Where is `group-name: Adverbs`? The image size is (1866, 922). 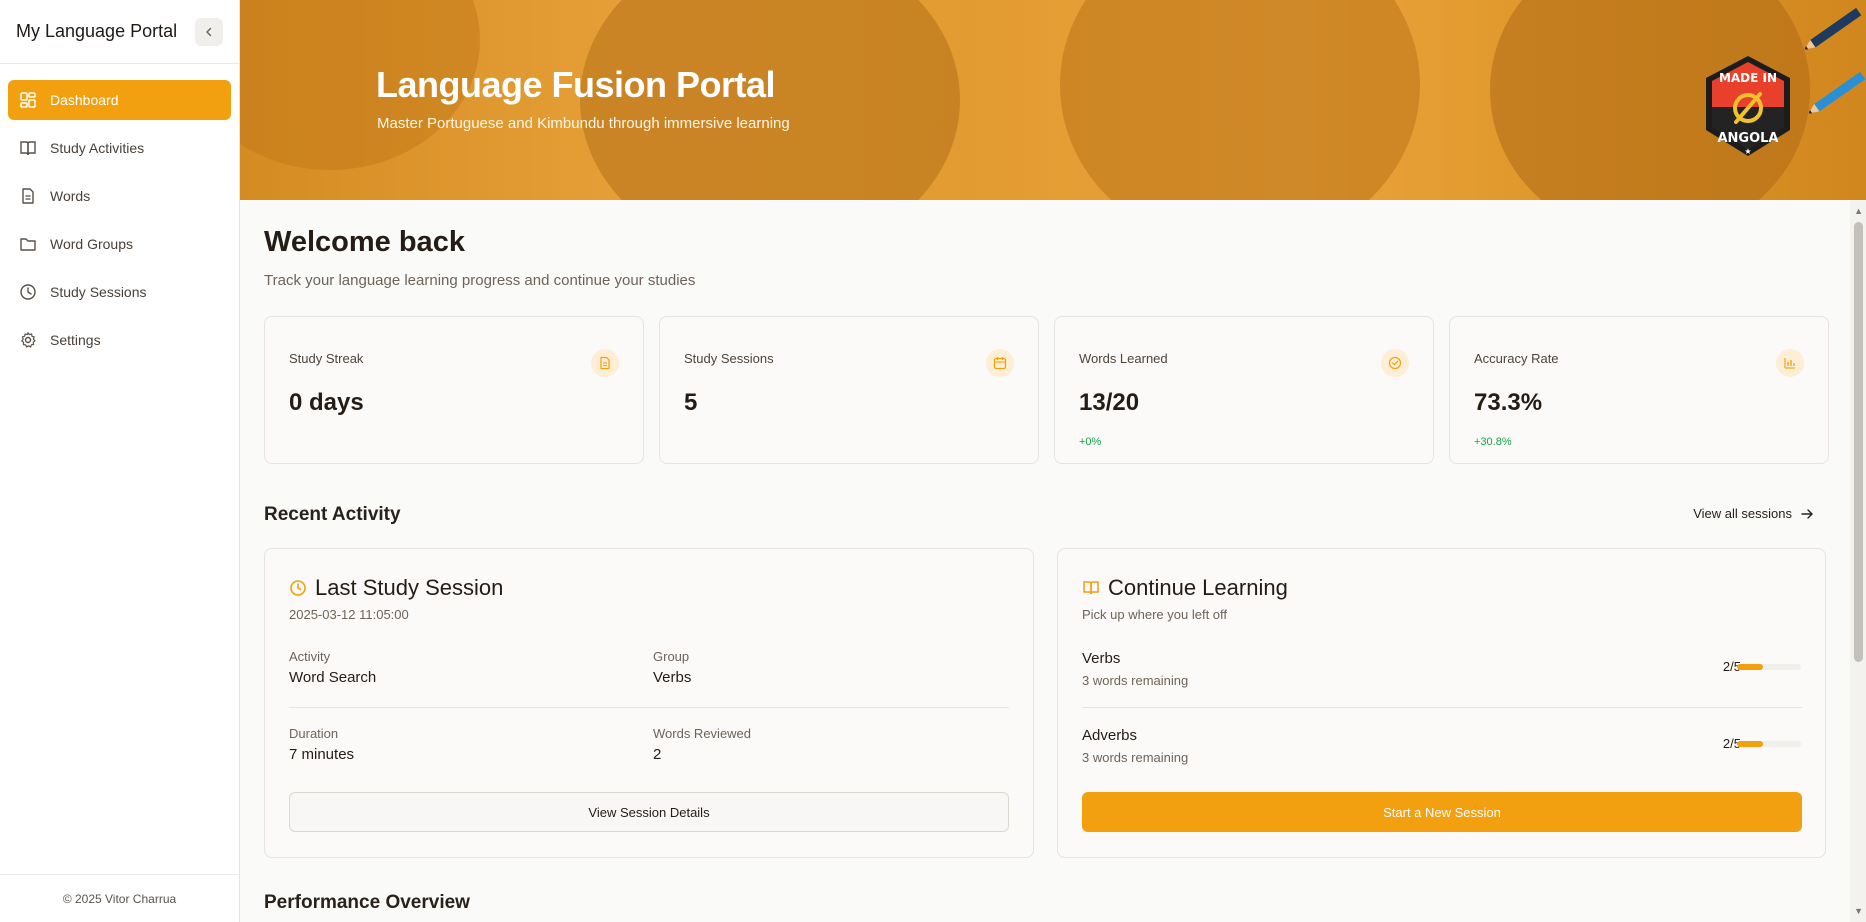 group-name: Adverbs is located at coordinates (1110, 735).